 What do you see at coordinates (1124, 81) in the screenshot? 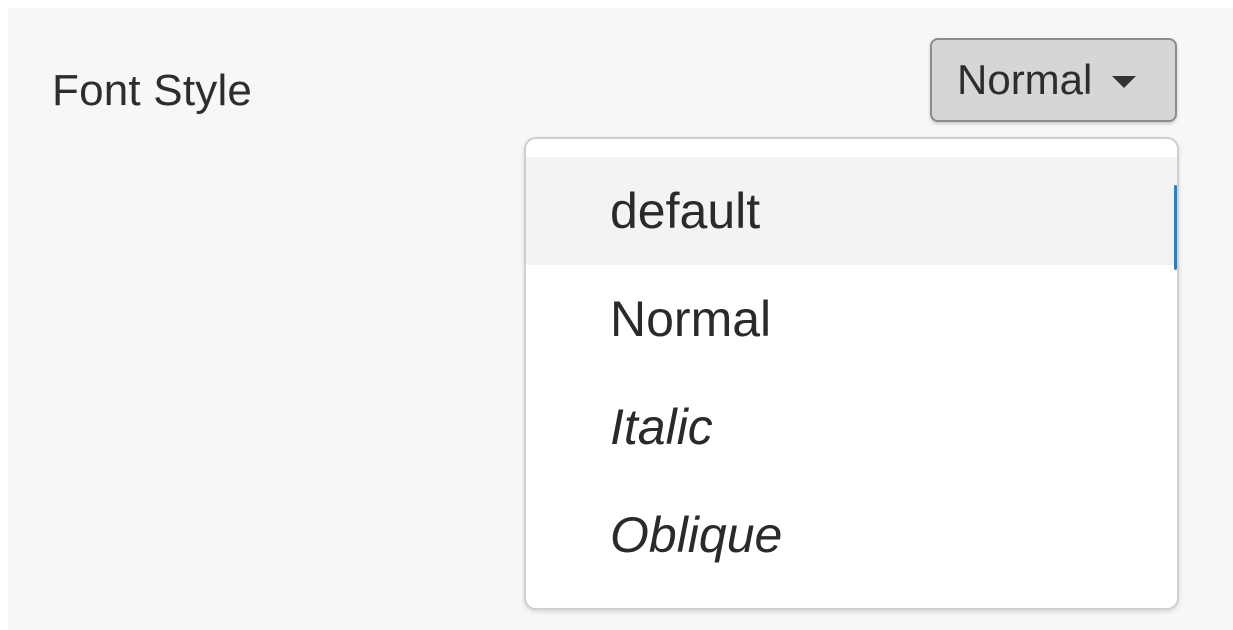
I see `caret-down-icon` at bounding box center [1124, 81].